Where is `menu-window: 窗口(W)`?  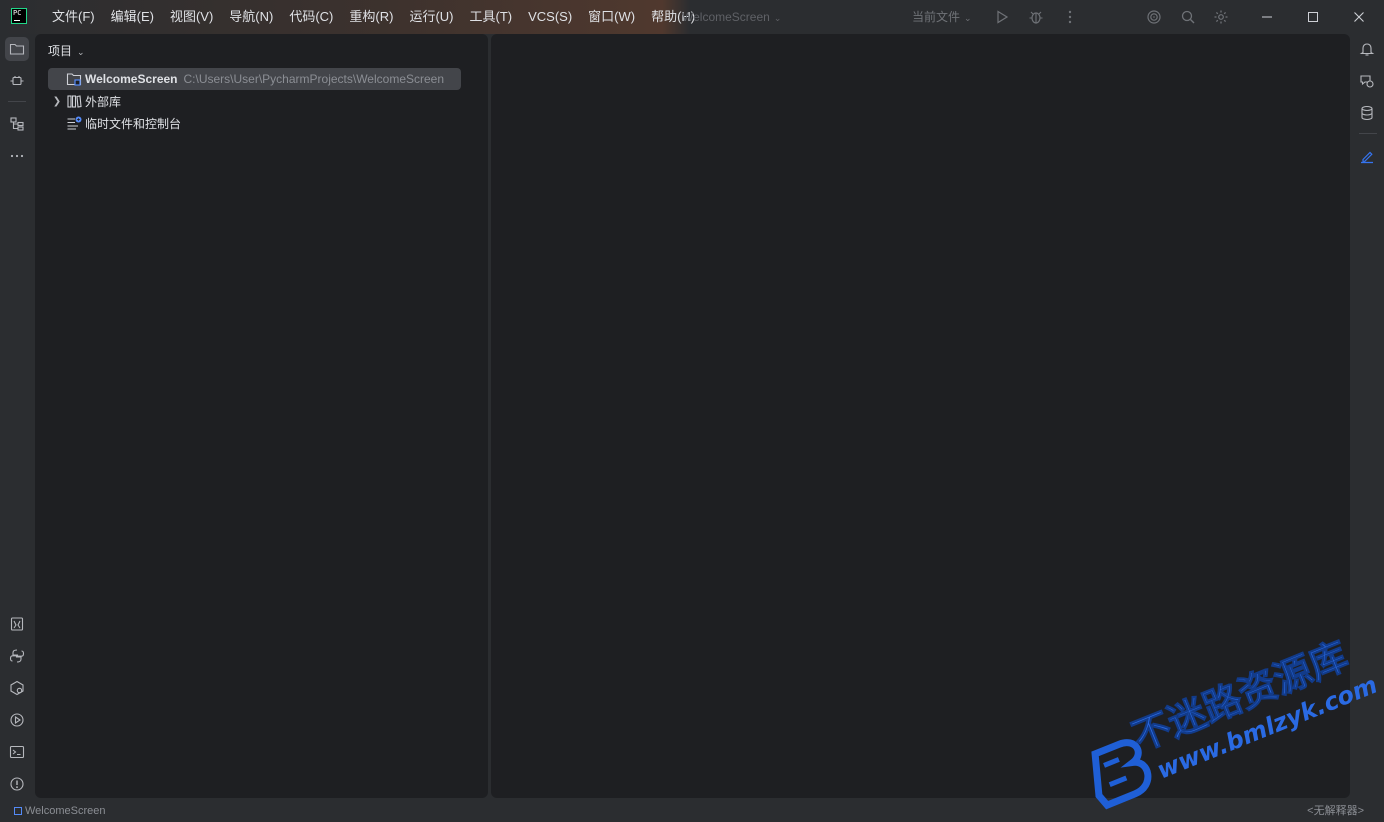 menu-window: 窗口(W) is located at coordinates (611, 17).